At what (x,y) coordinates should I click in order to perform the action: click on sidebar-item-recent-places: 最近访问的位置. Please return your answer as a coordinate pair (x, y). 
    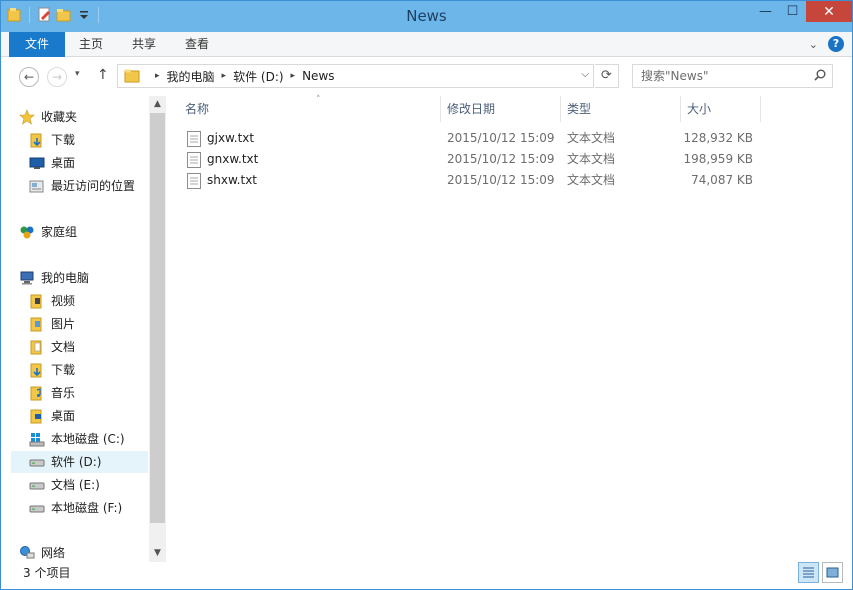
    Looking at the image, I should click on (99, 186).